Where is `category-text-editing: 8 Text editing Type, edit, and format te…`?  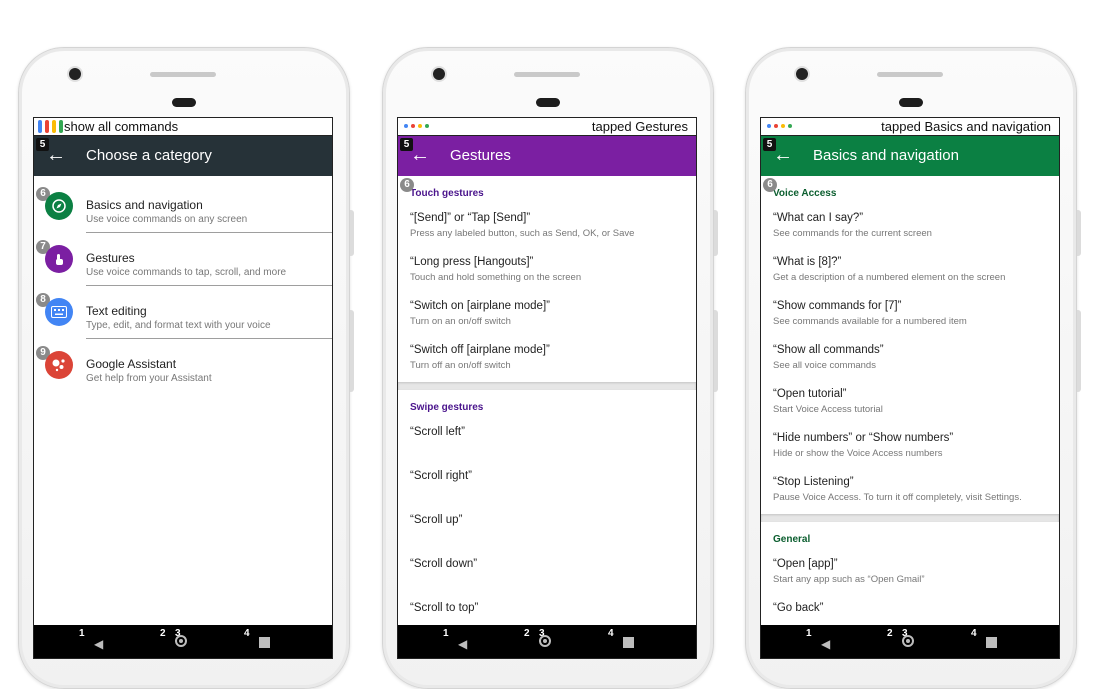 category-text-editing: 8 Text editing Type, edit, and format te… is located at coordinates (183, 312).